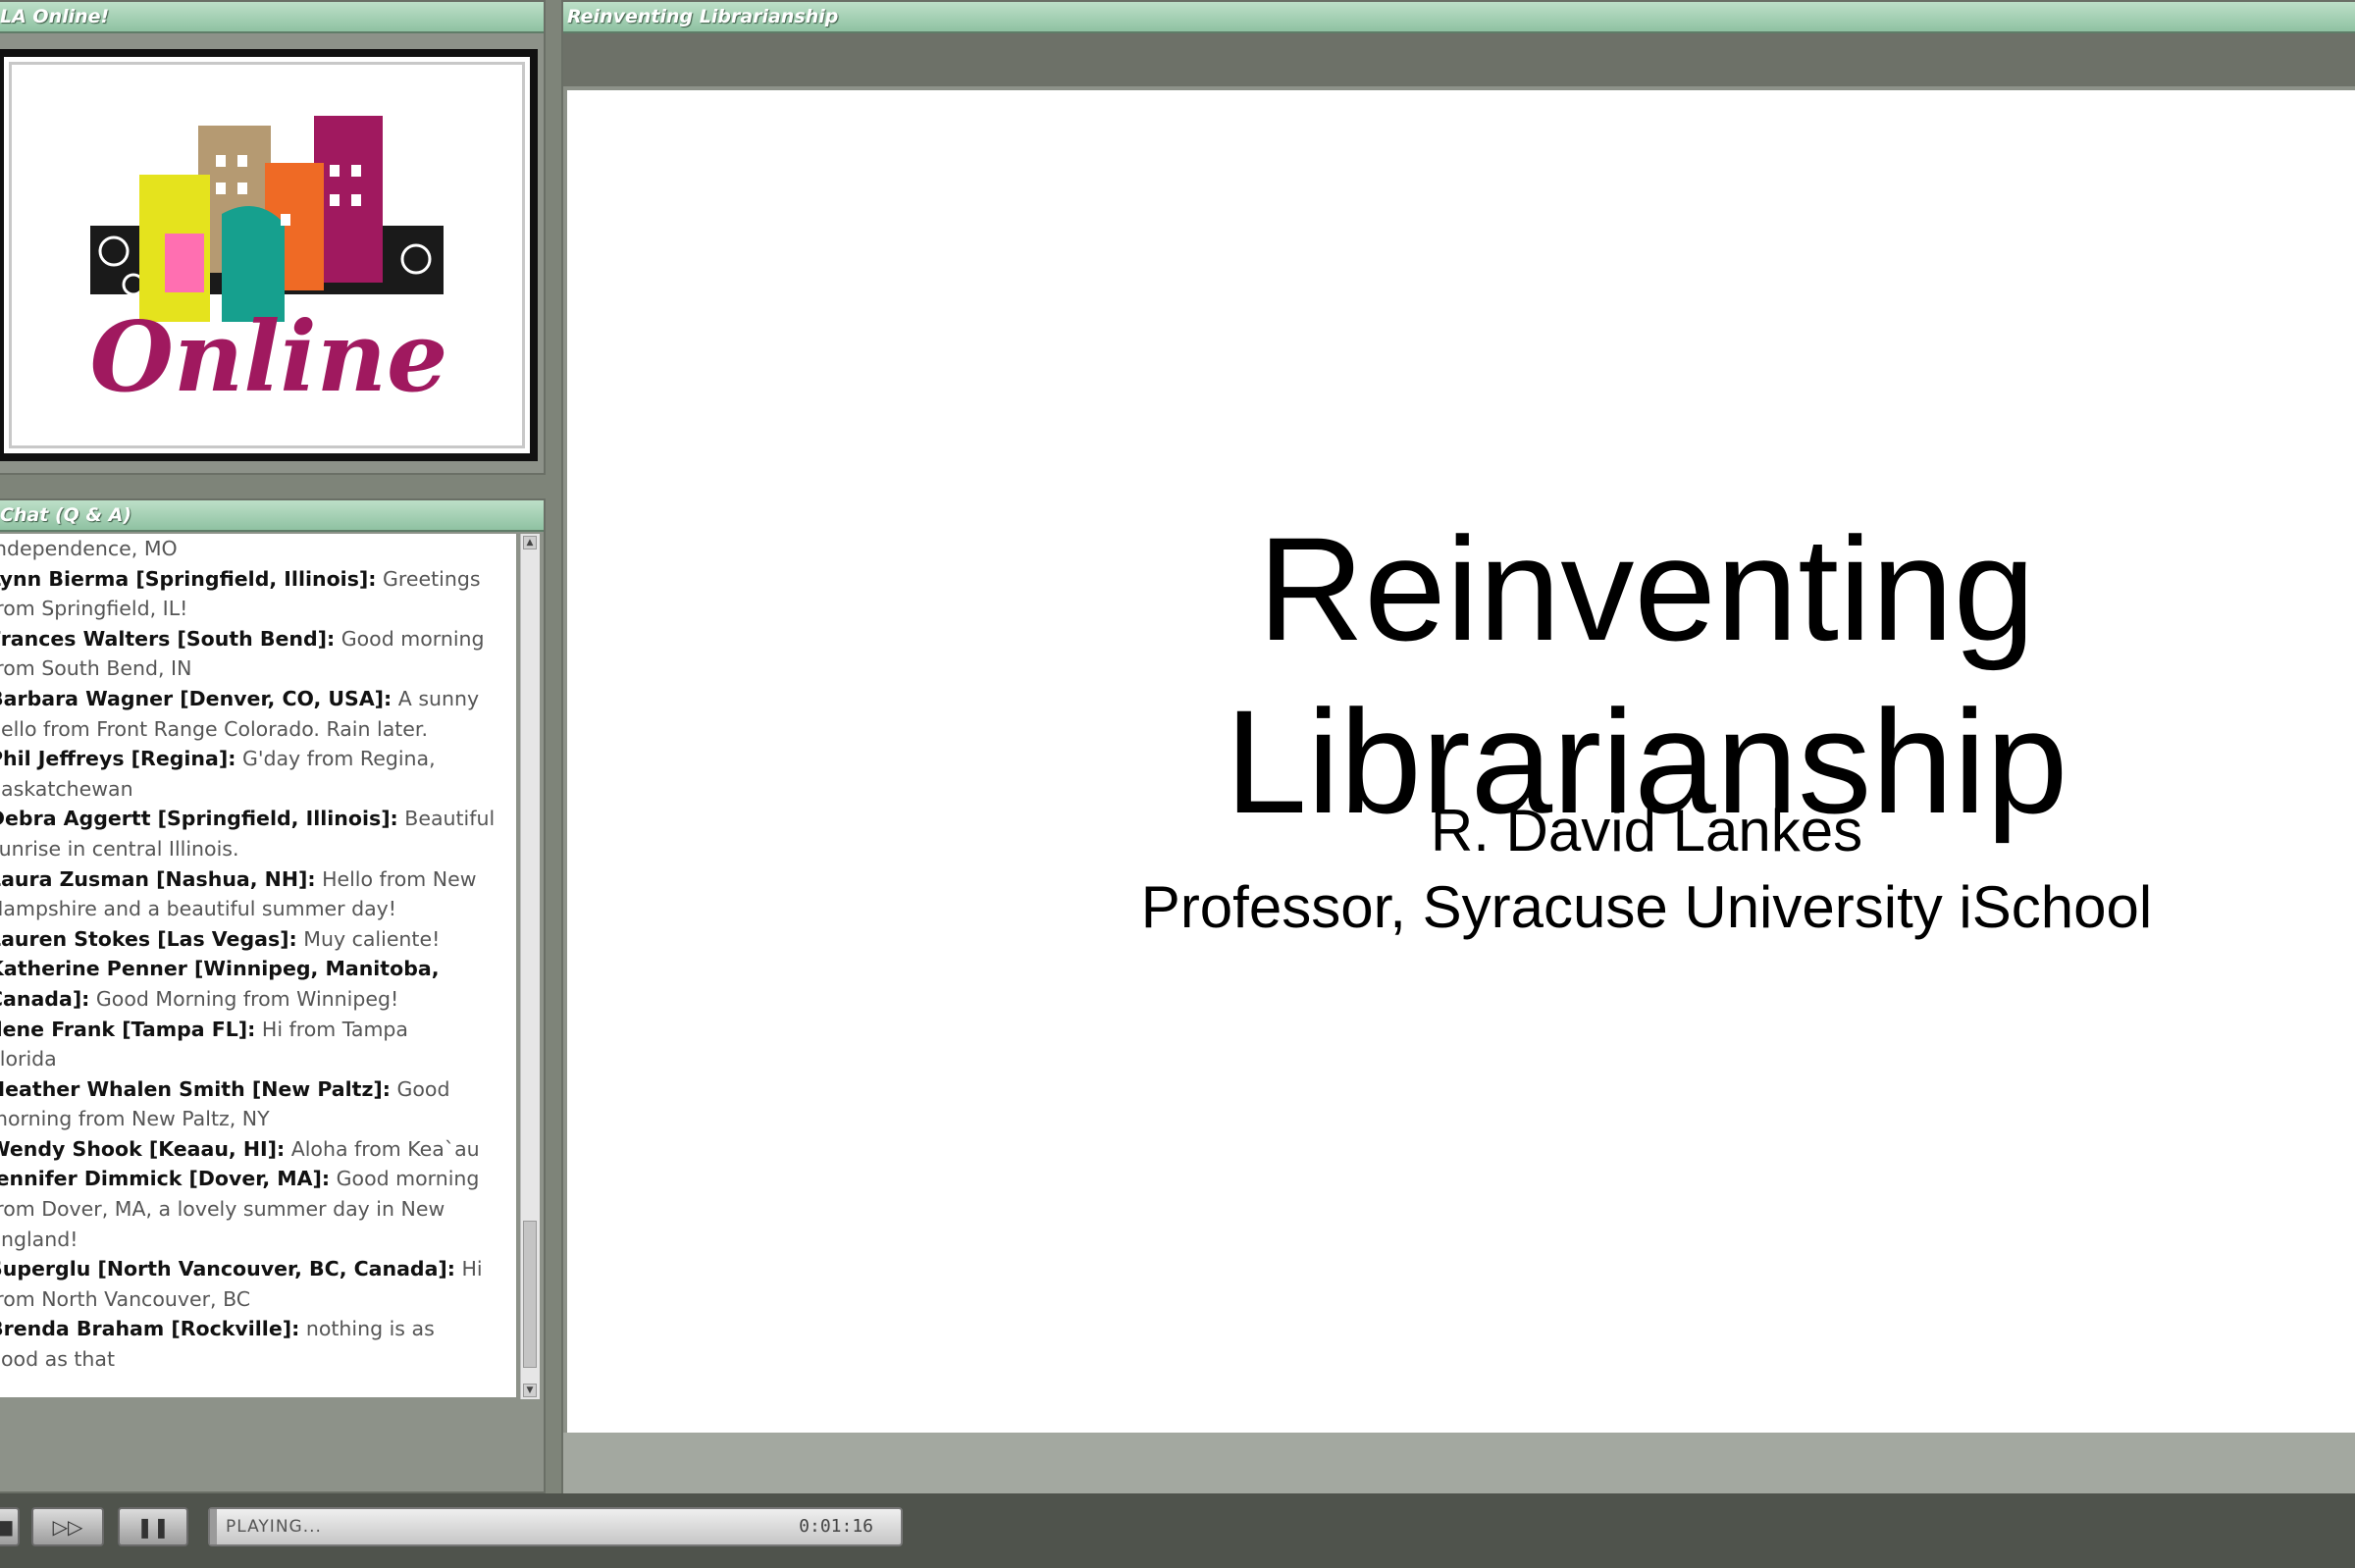 This screenshot has width=2355, height=1568. Describe the element at coordinates (428, 578) in the screenshot. I see `chat-text: Greetings` at that location.